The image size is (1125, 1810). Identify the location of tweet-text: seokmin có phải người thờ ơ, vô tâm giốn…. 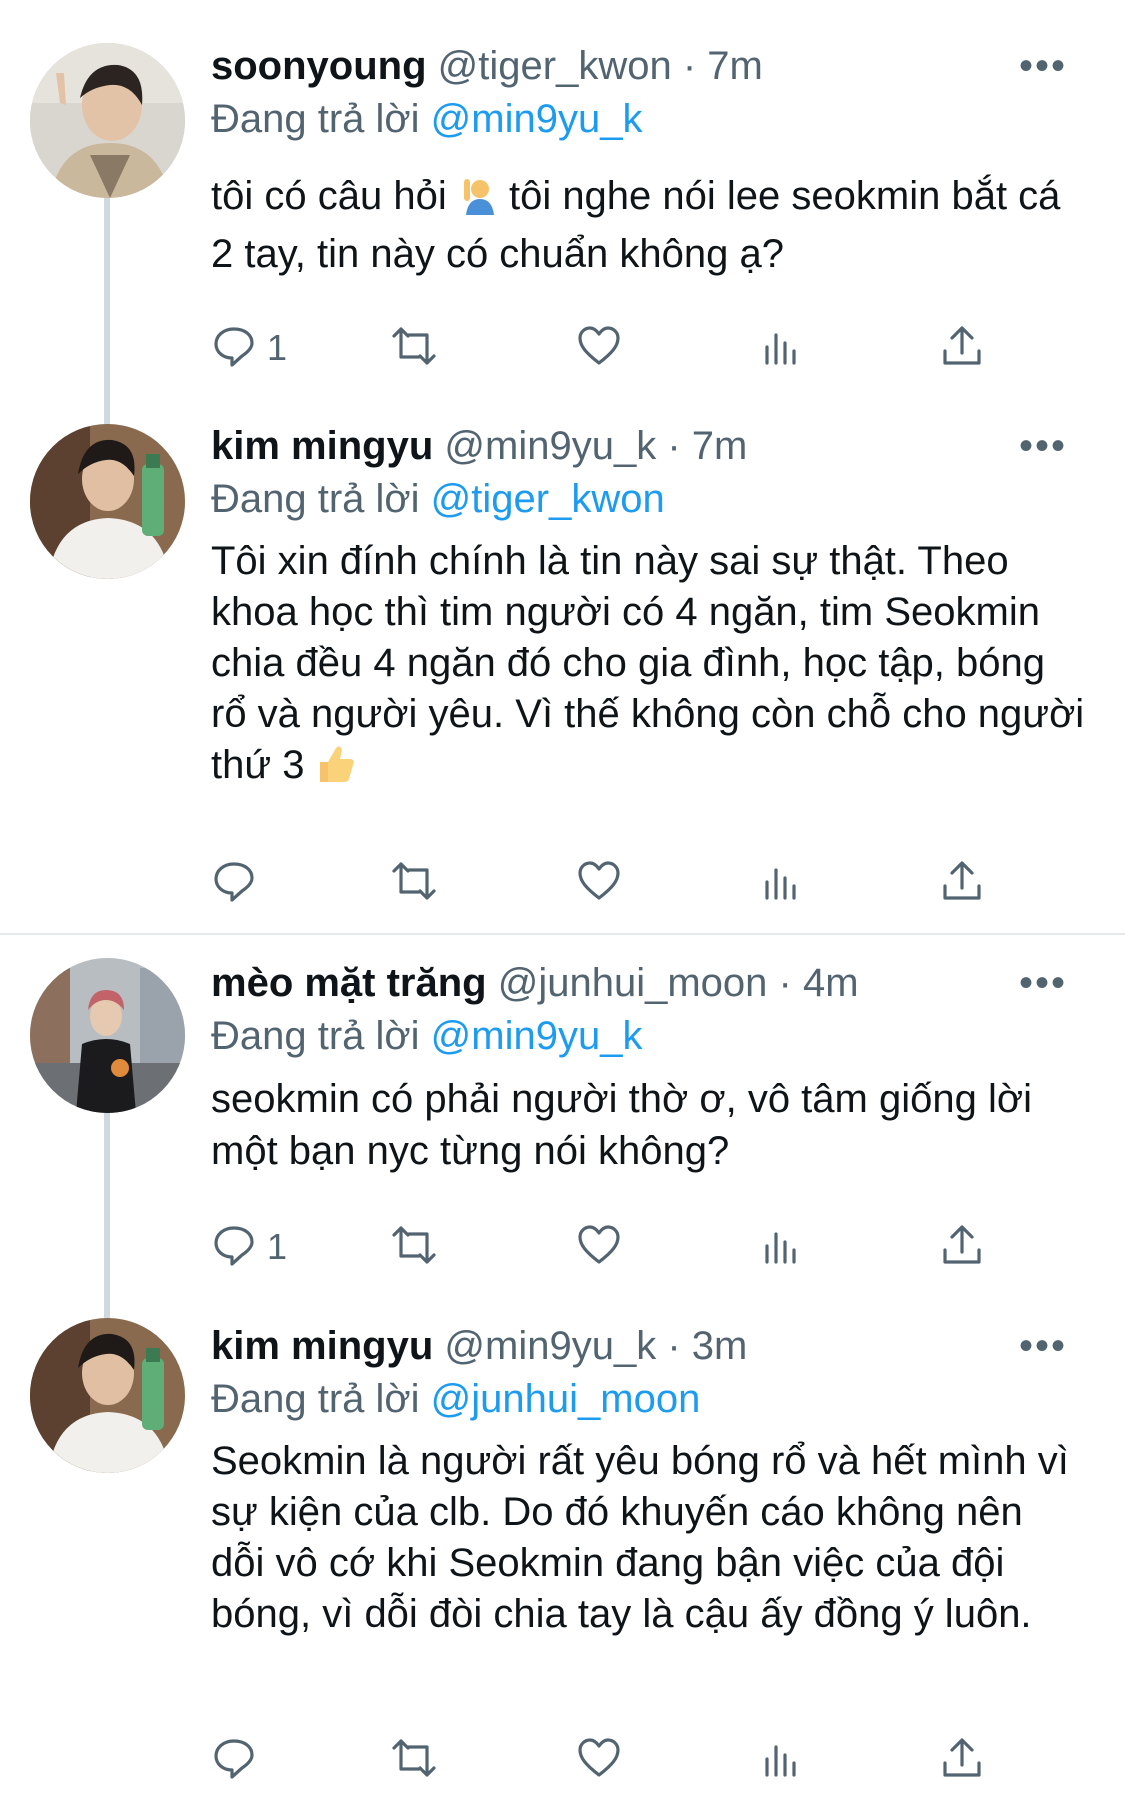
(648, 1125).